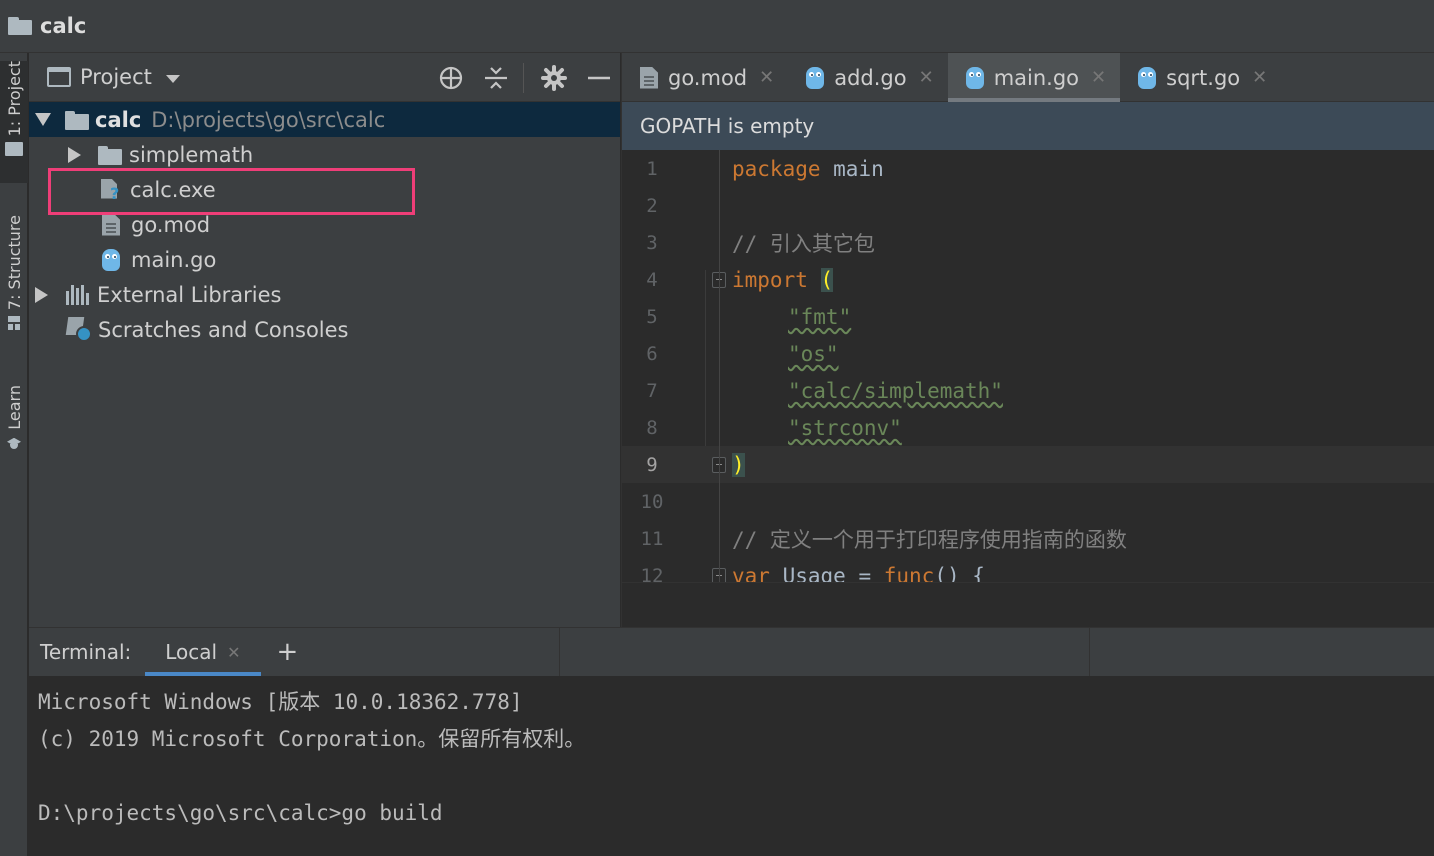 The height and width of the screenshot is (856, 1434). Describe the element at coordinates (172, 78) in the screenshot. I see `chevron-down-icon` at that location.